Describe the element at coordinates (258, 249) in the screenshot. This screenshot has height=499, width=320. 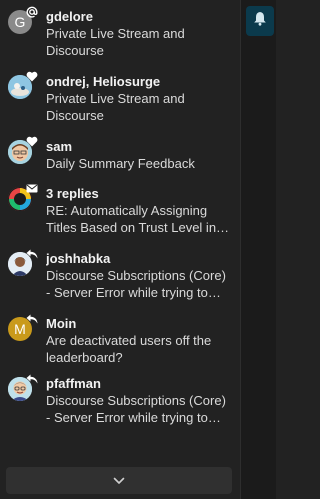
I see `header-icon-rail` at that location.